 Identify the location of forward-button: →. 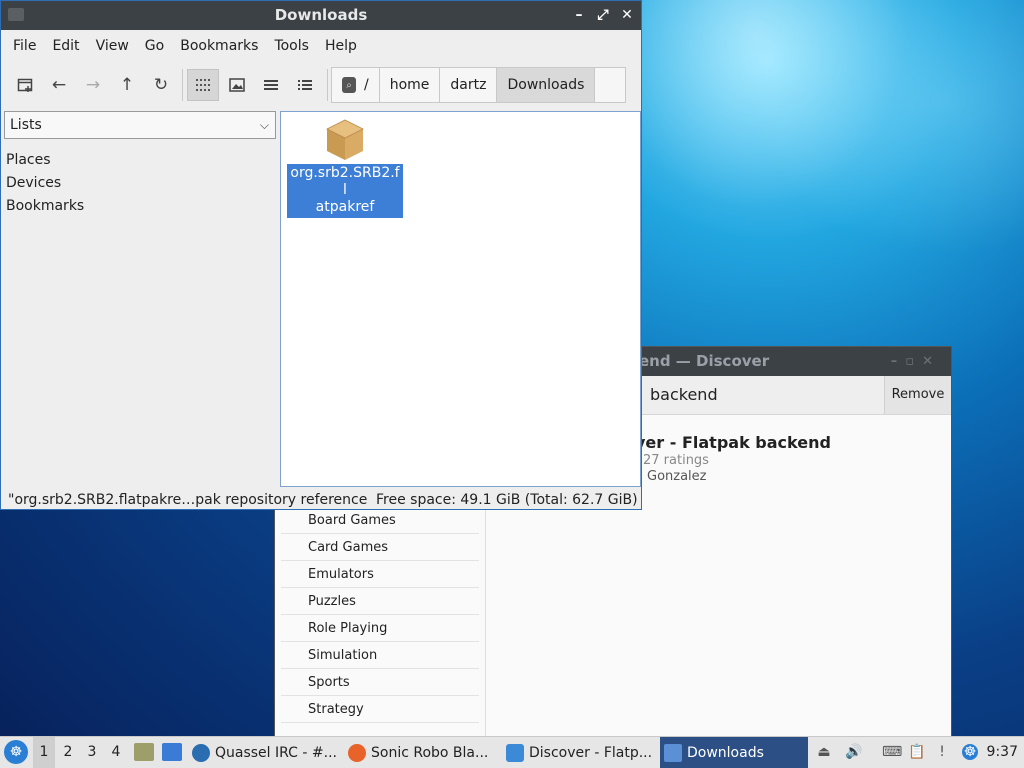
(93, 85).